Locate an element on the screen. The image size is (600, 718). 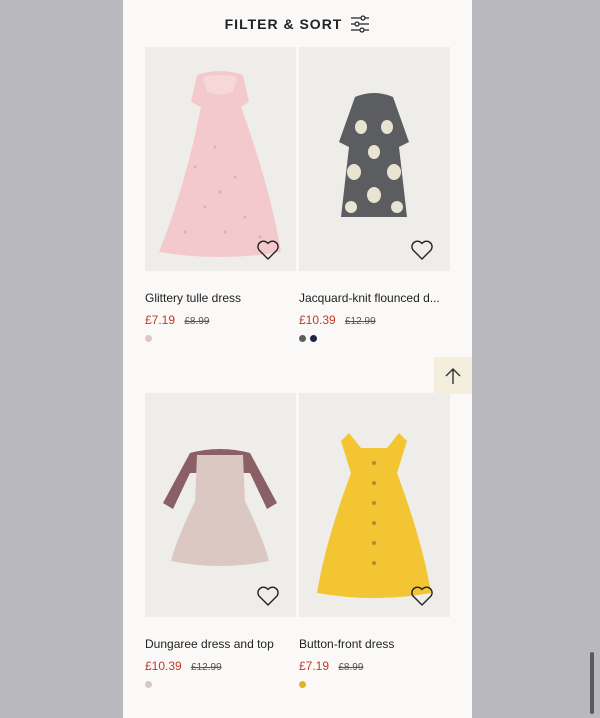
tulle-dress-illustration is located at coordinates (220, 164).